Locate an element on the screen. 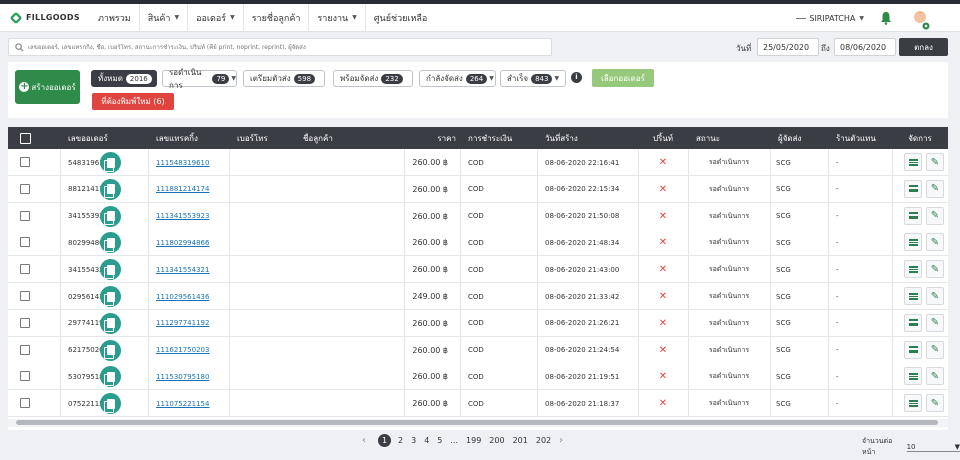 Image resolution: width=960 pixels, height=460 pixels. column-header: ปริ้นท์ is located at coordinates (663, 138).